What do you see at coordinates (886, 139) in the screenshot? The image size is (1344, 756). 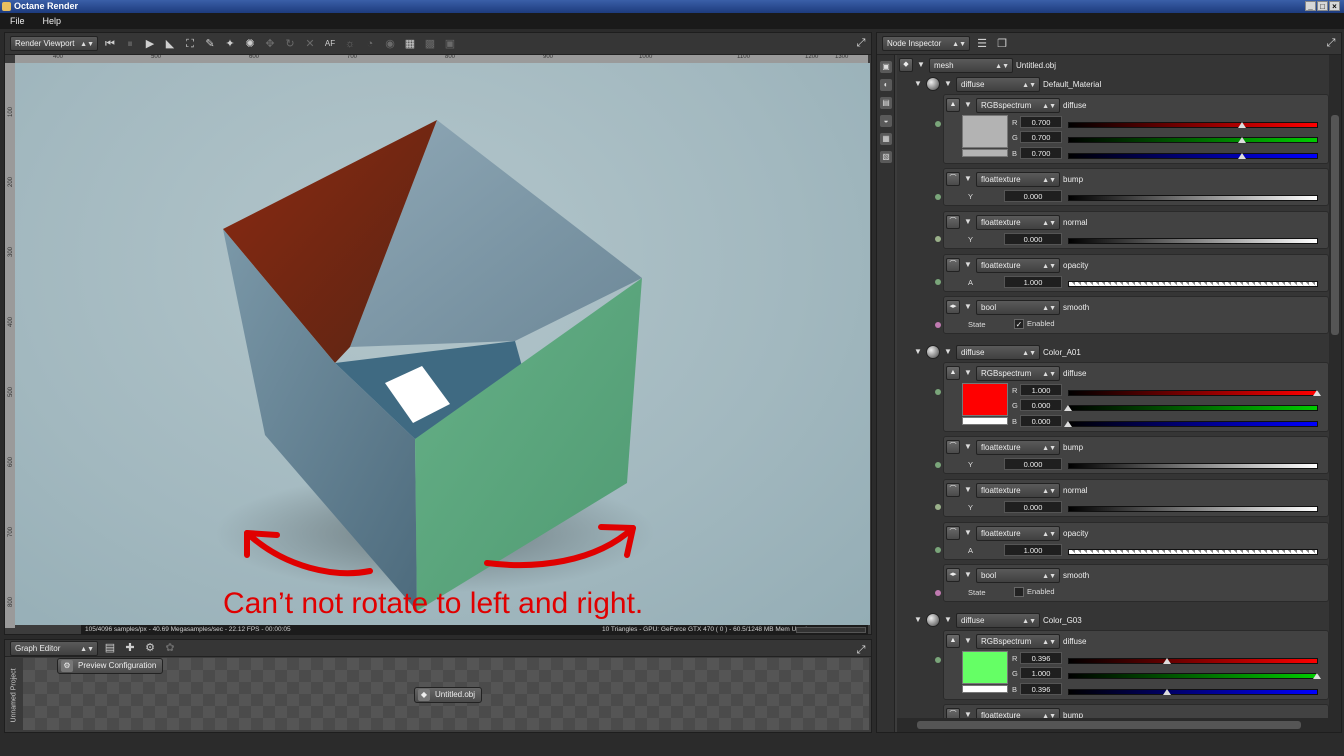 I see `image-icon: ▦` at bounding box center [886, 139].